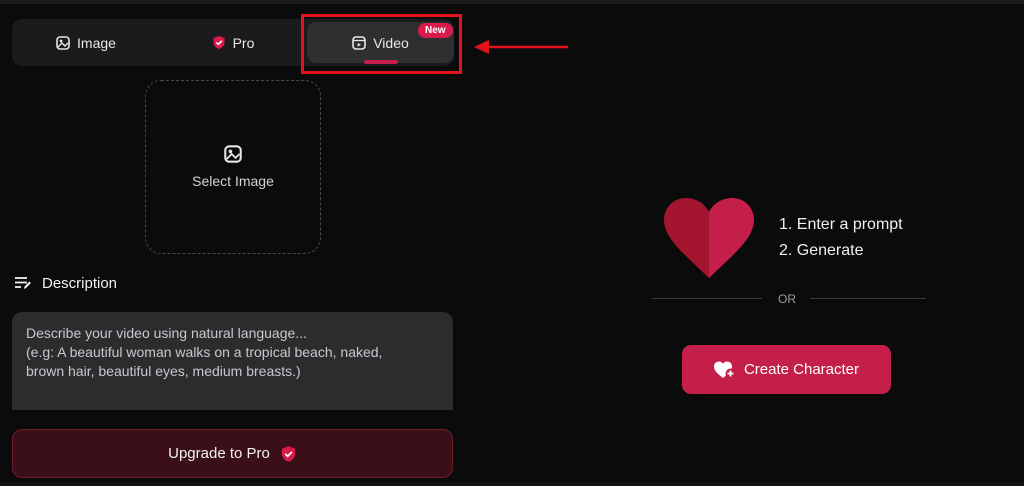 This screenshot has height=486, width=1024. Describe the element at coordinates (80, 283) in the screenshot. I see `description-title: Description` at that location.